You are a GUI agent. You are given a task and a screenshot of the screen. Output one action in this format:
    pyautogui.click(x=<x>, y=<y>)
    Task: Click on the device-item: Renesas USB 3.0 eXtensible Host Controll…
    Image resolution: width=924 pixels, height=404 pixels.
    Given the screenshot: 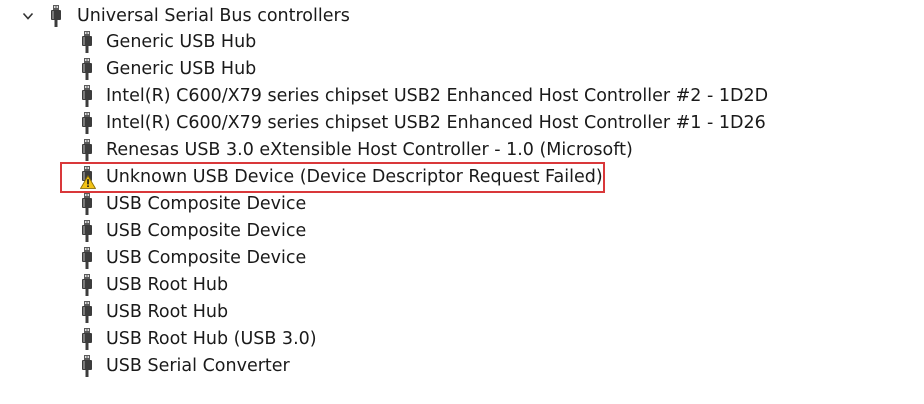 What is the action you would take?
    pyautogui.click(x=462, y=150)
    